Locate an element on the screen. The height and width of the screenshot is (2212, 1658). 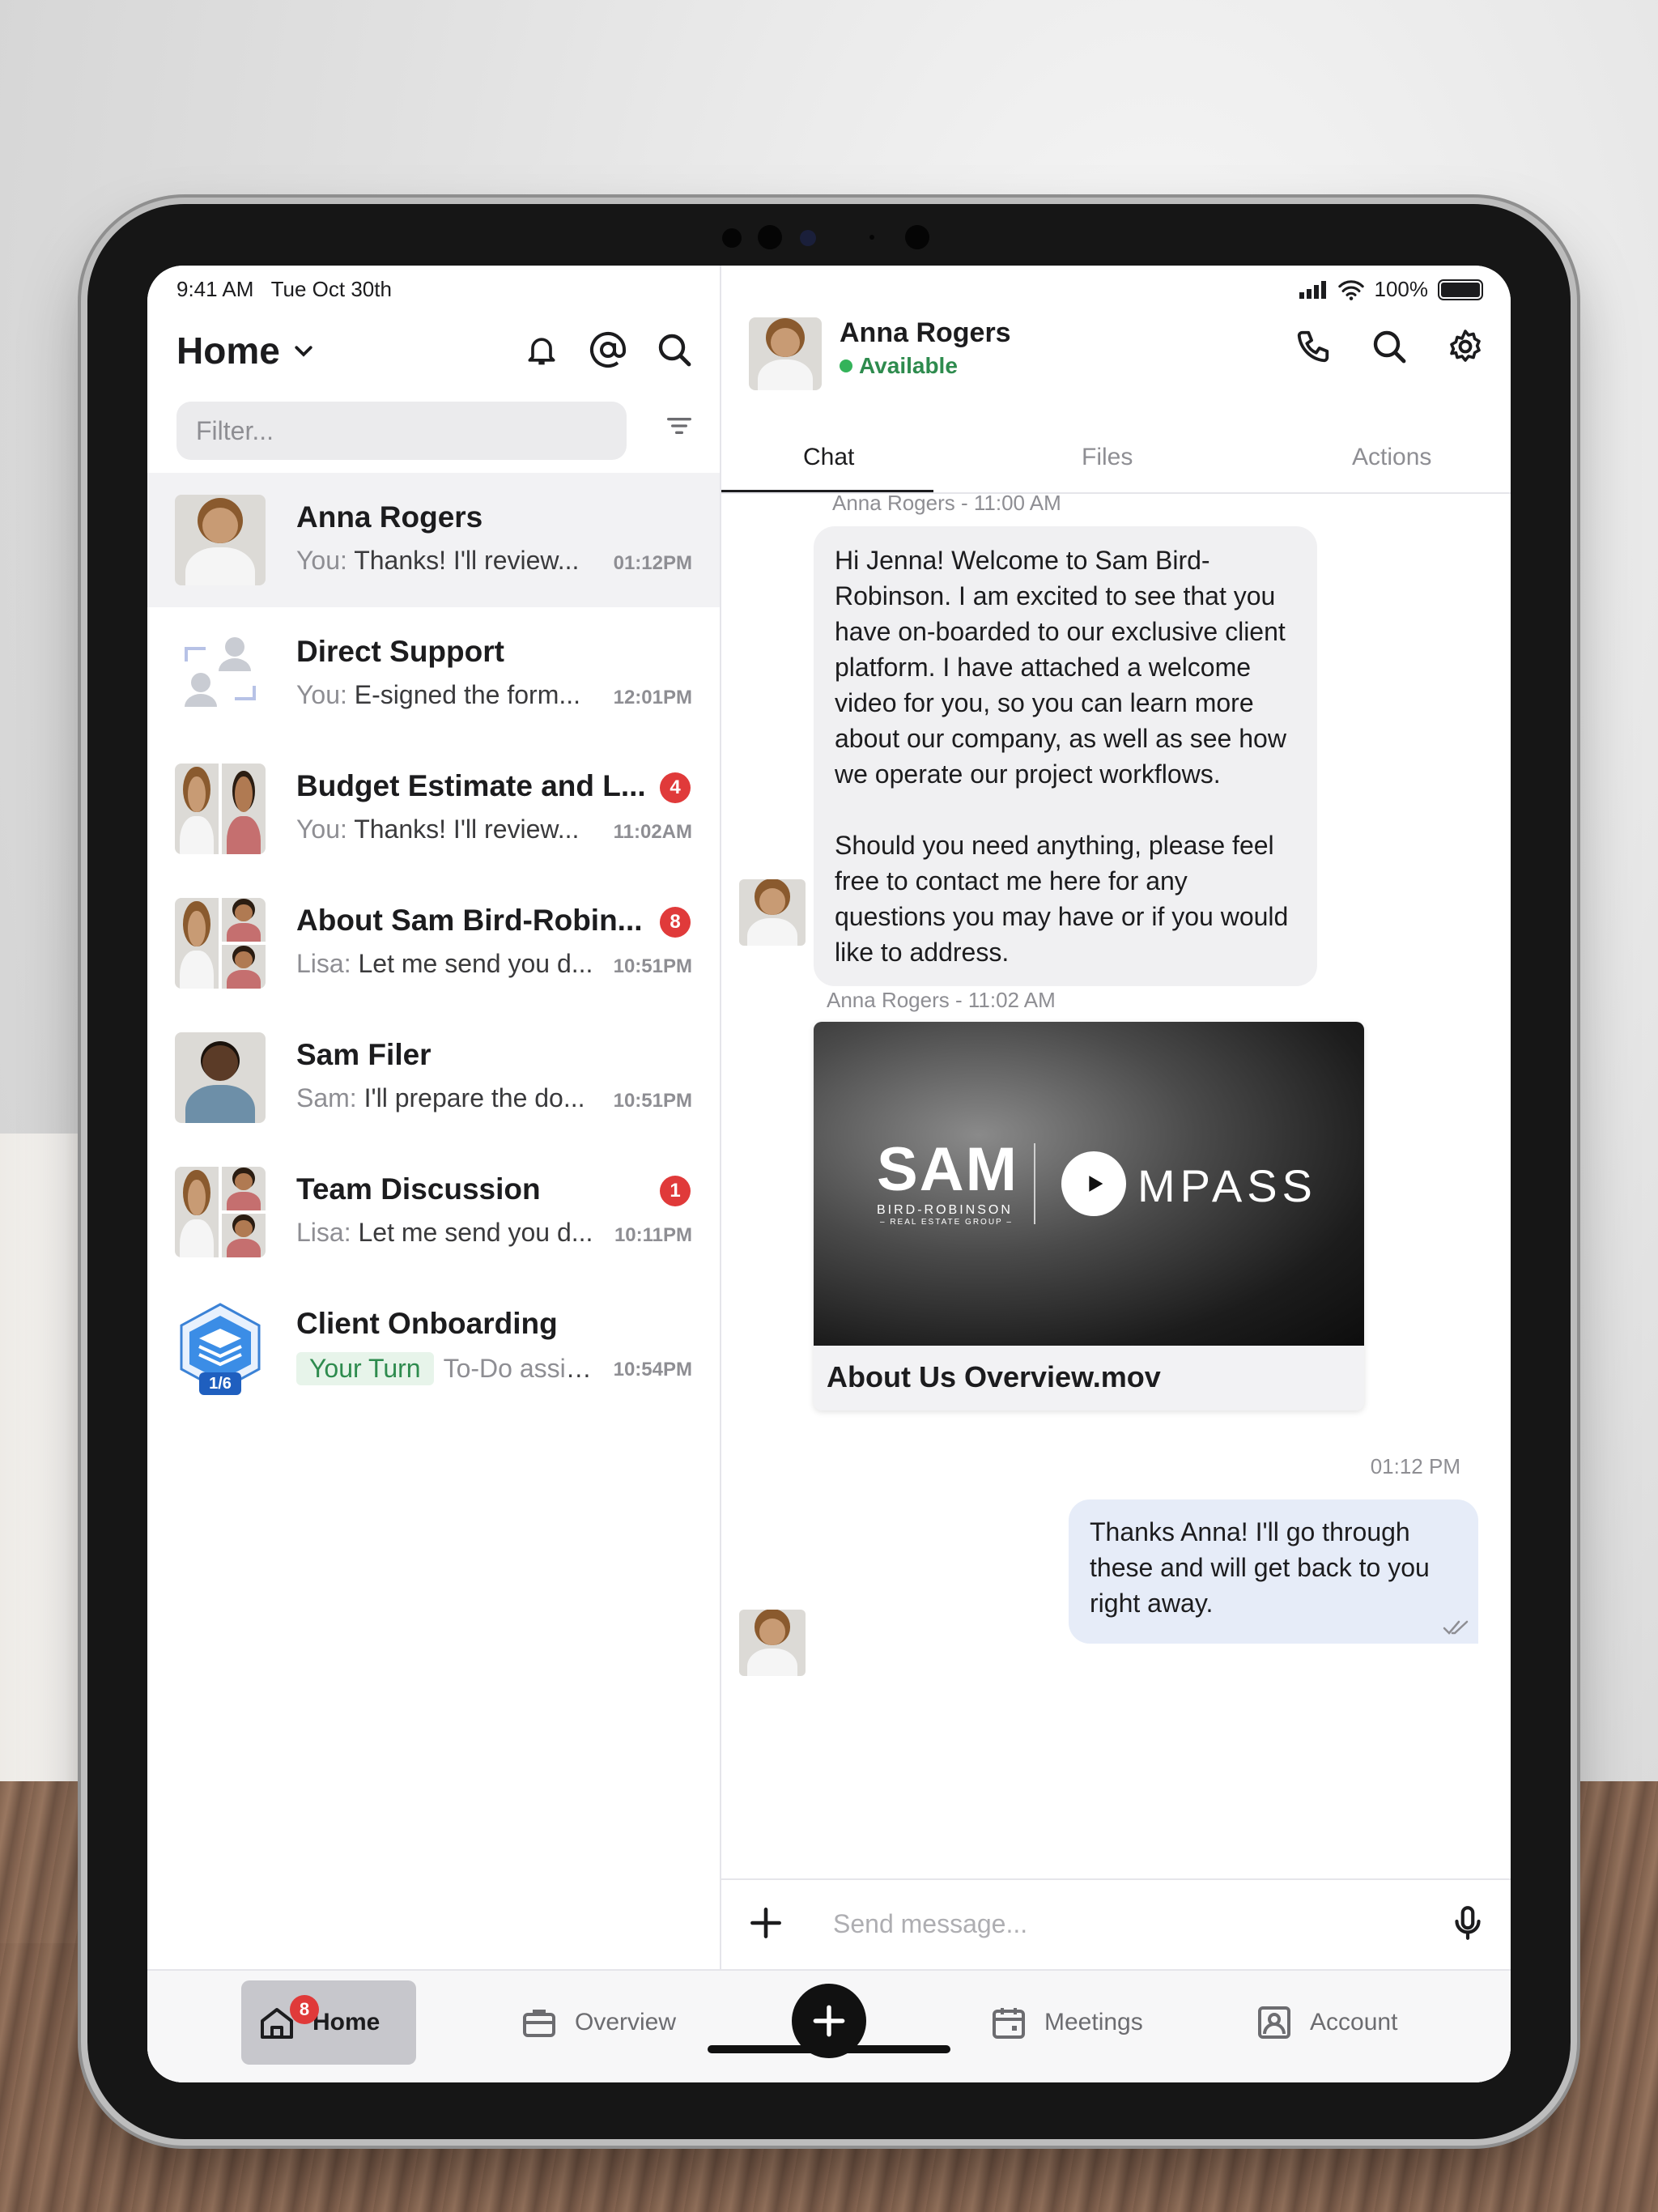
camera-lens is located at coordinates (808, 238).